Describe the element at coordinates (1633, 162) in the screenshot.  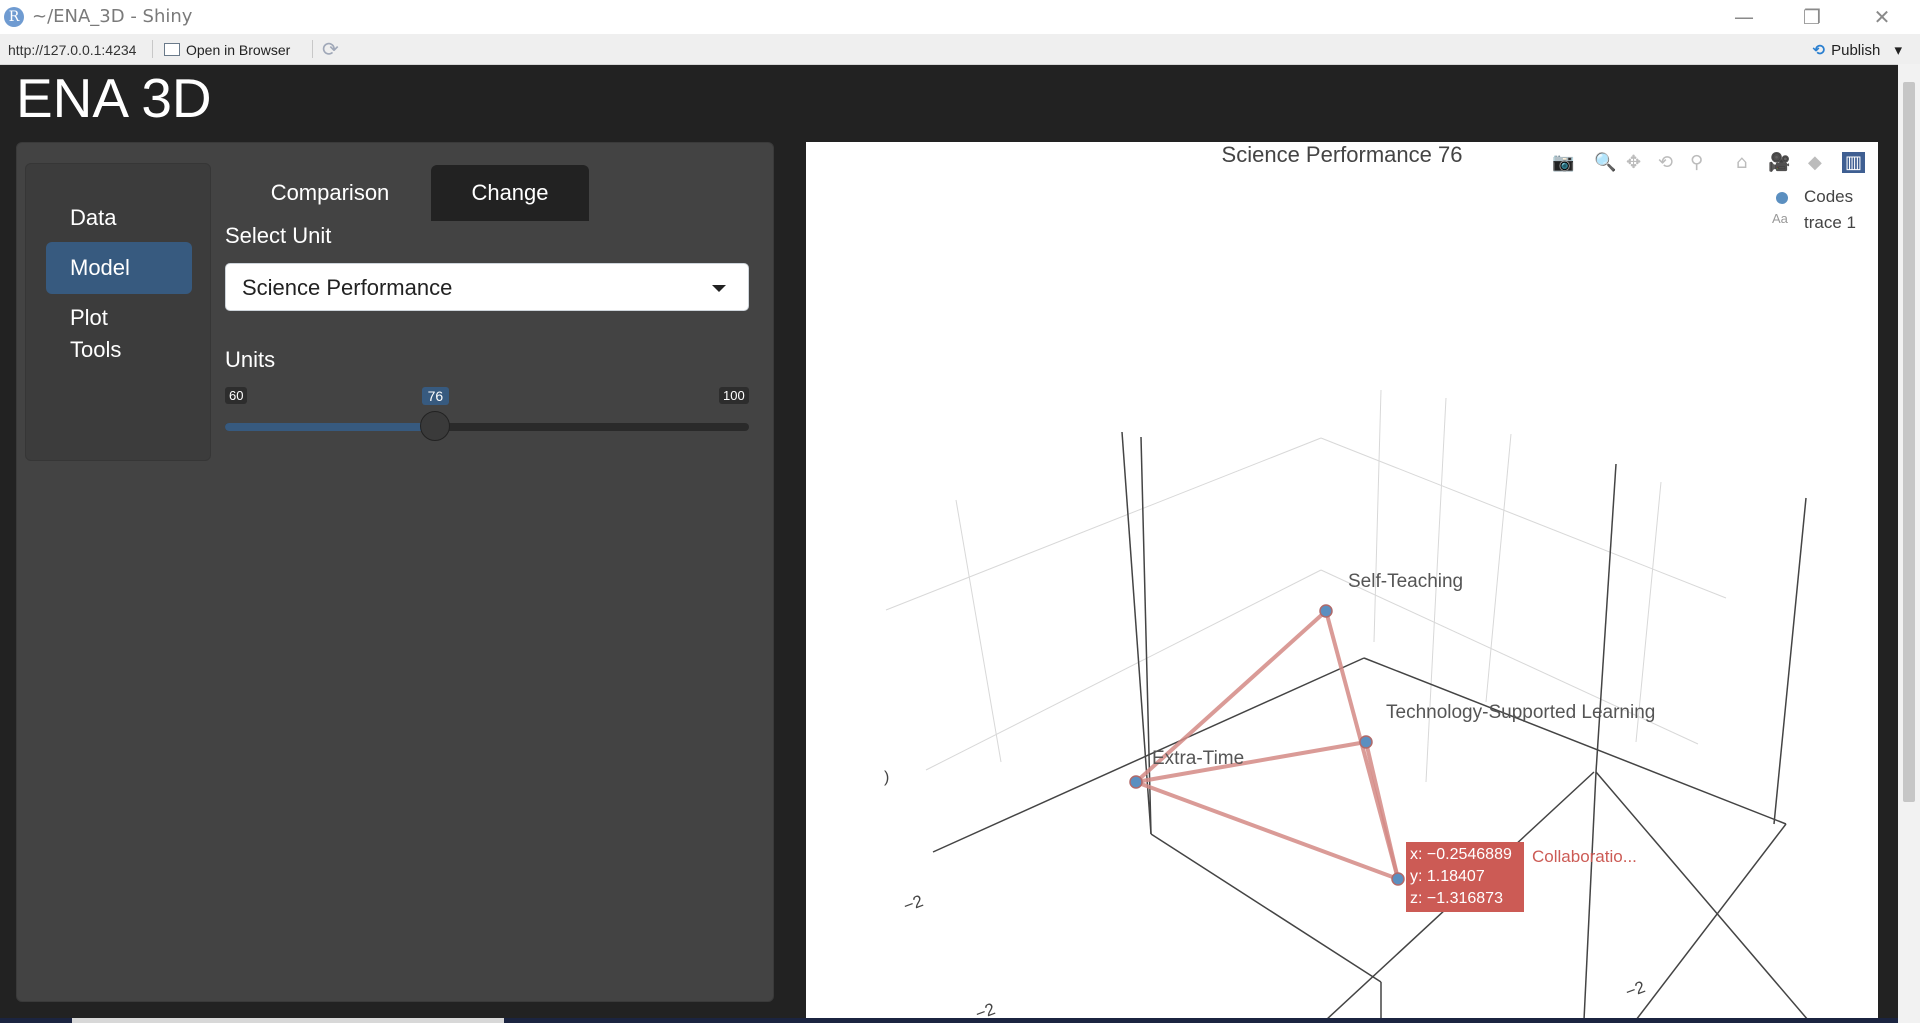
I see `pan-icon: ✥` at that location.